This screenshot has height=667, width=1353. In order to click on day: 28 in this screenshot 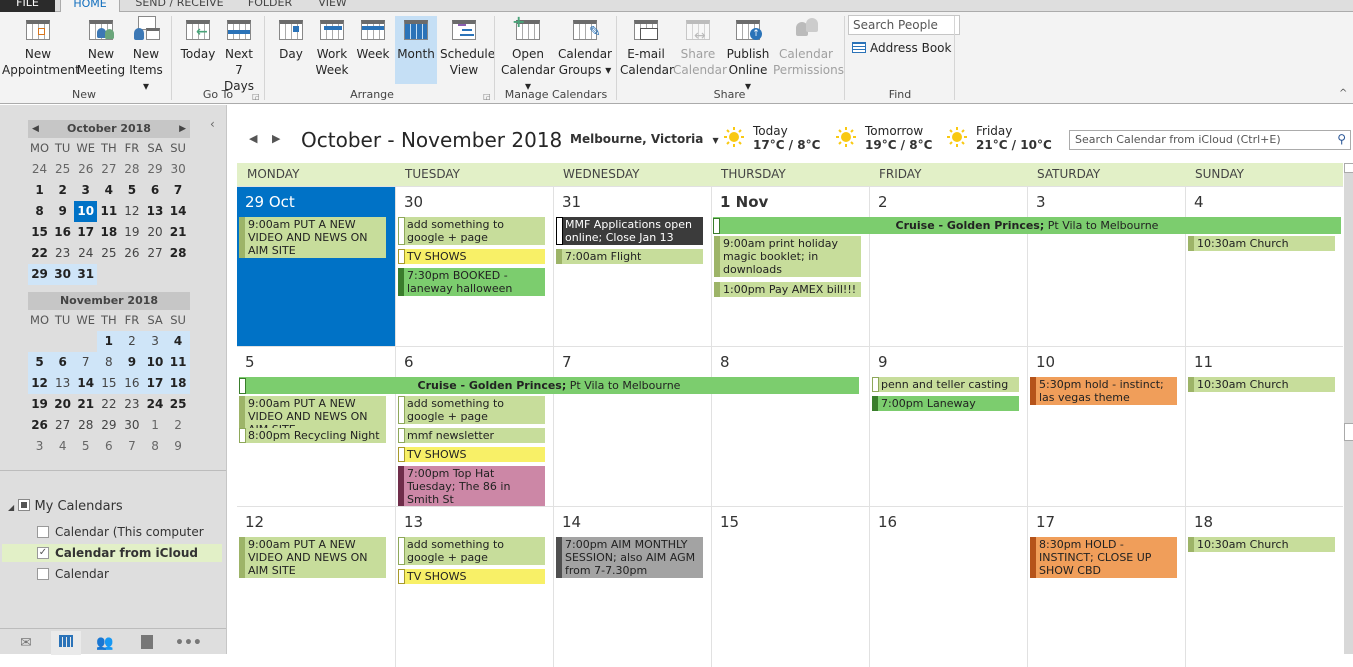, I will do `click(131, 169)`.